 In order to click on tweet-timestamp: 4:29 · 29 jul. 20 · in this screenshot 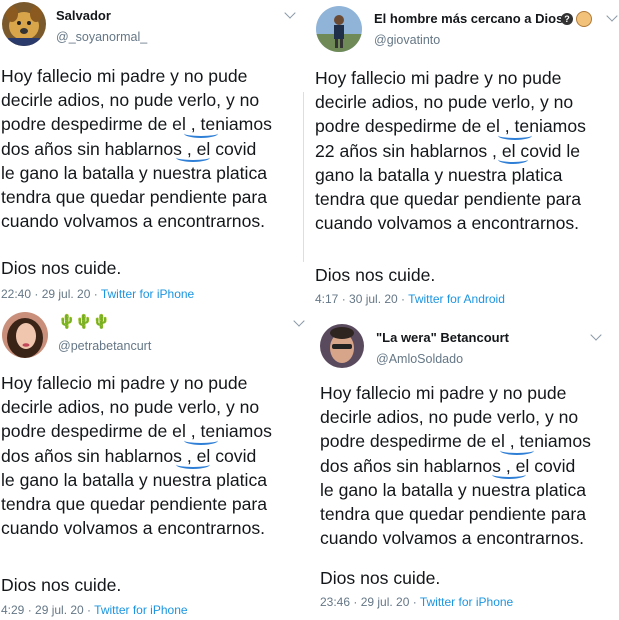, I will do `click(47, 610)`.